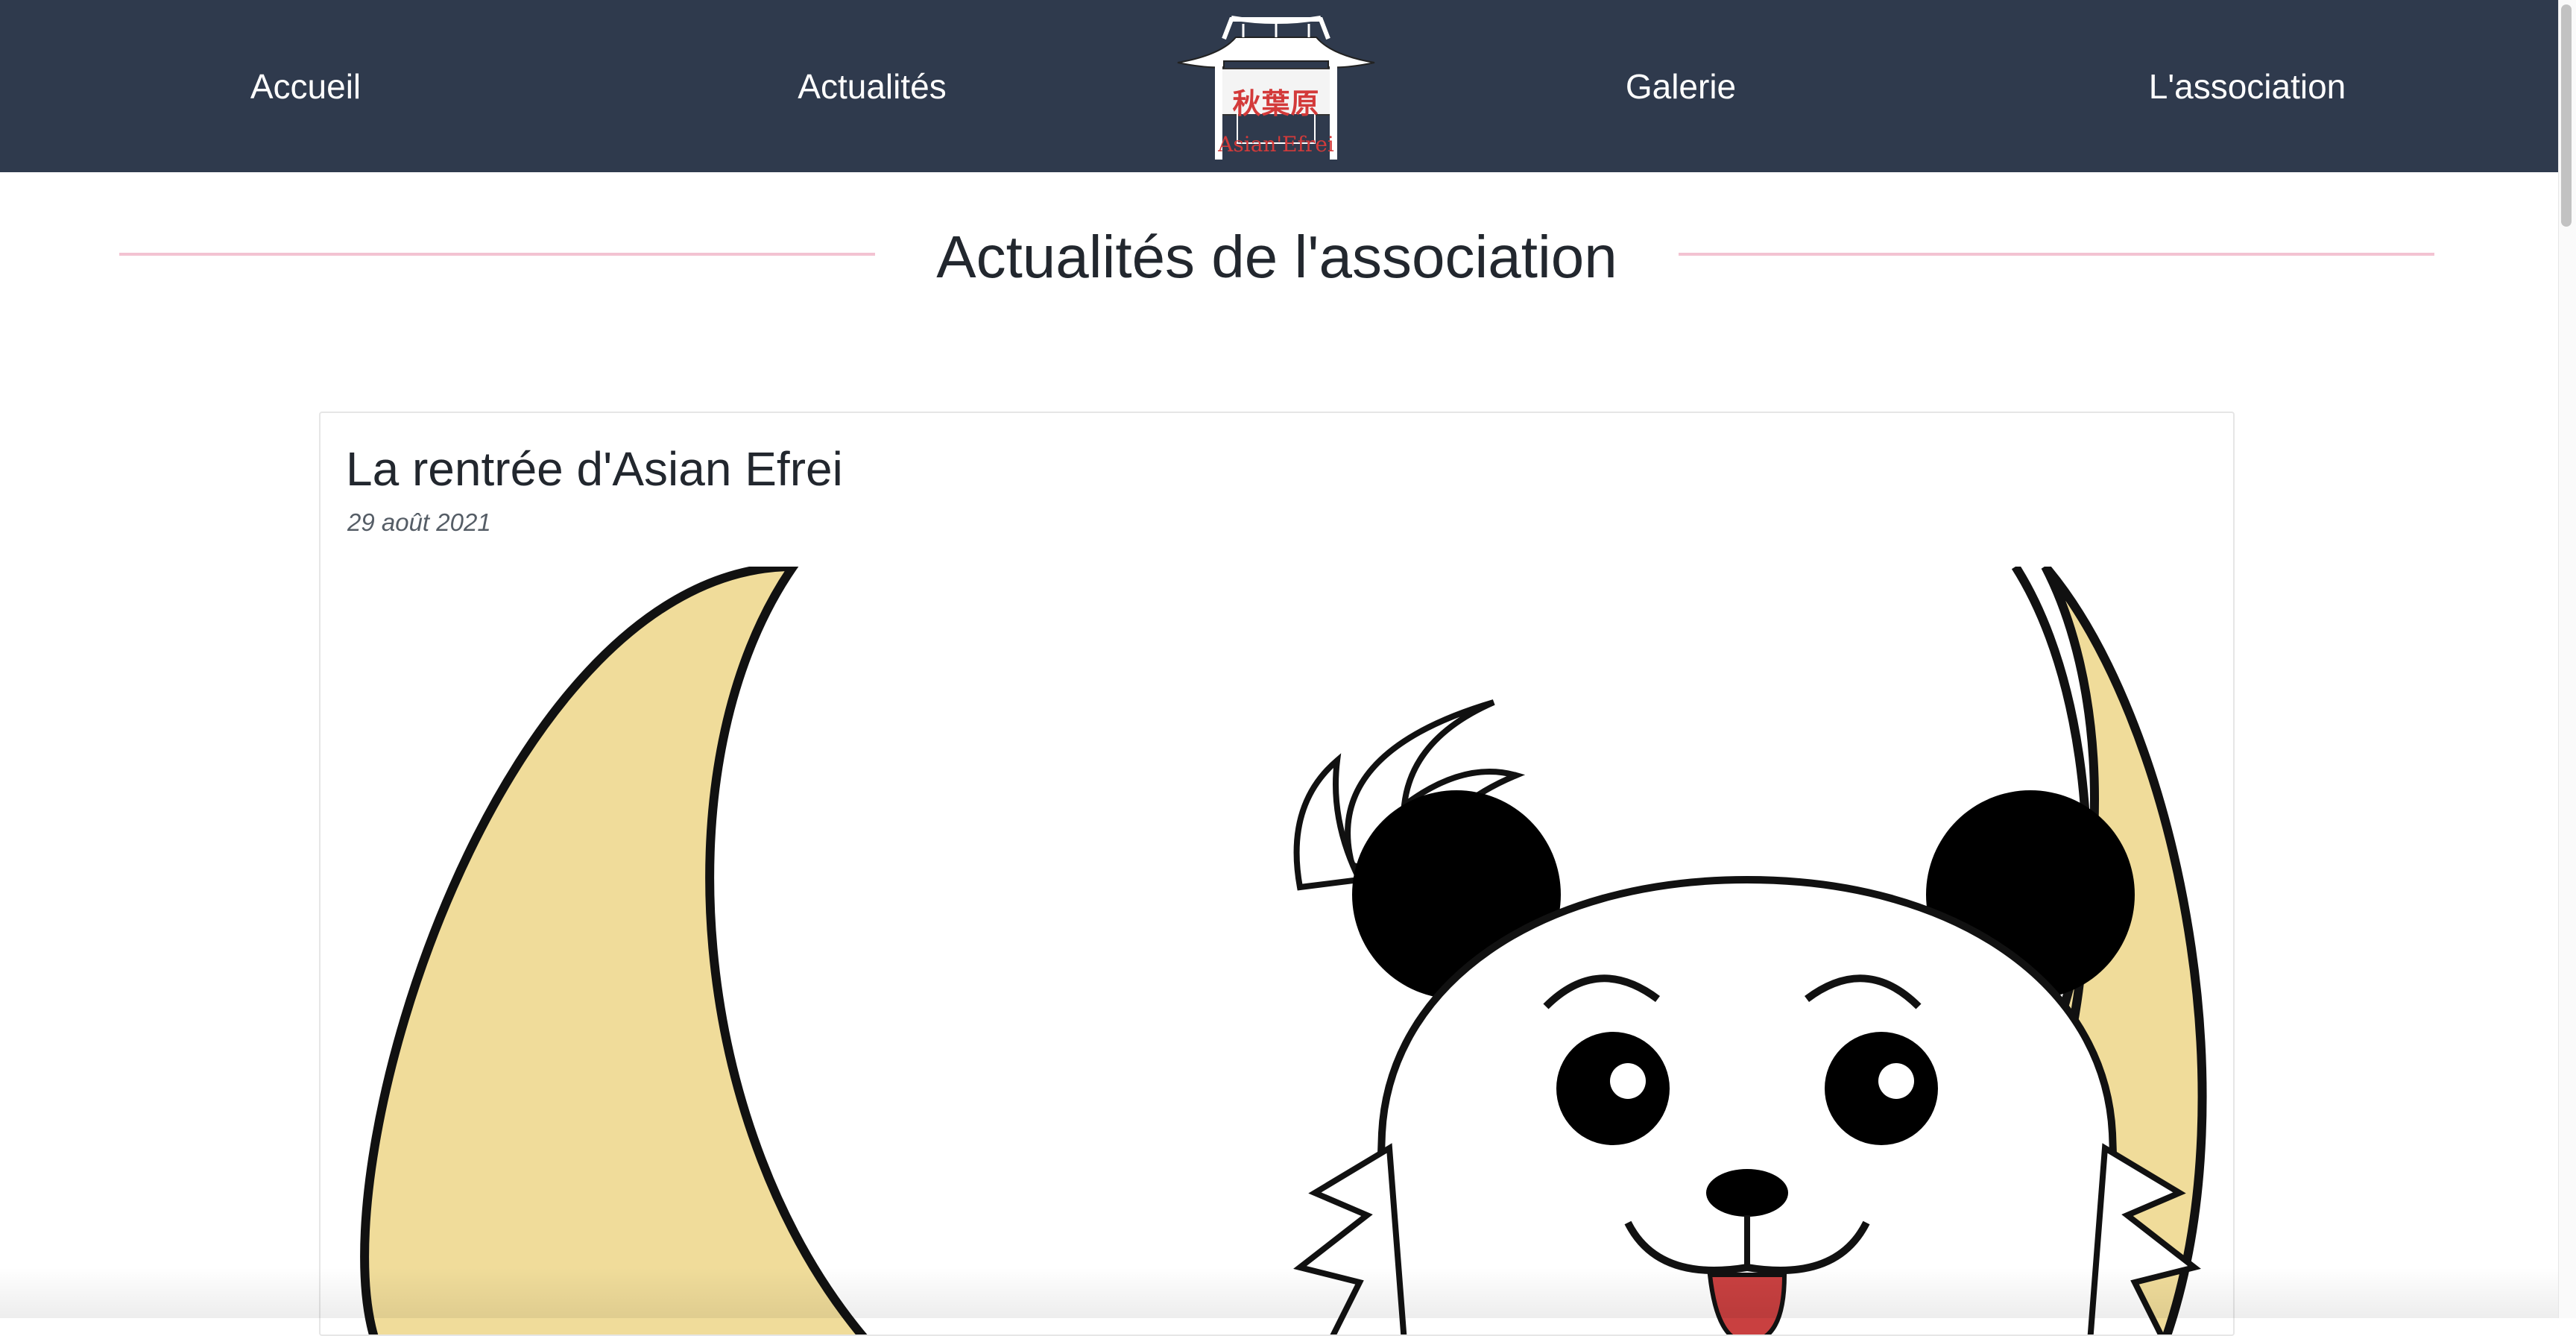  What do you see at coordinates (1681, 86) in the screenshot?
I see `nav-link-galerie: Galerie` at bounding box center [1681, 86].